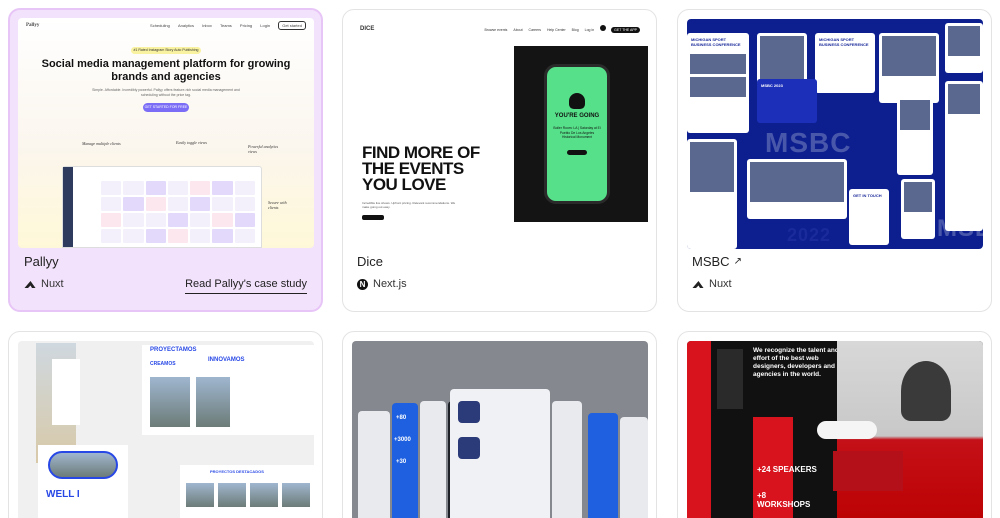  What do you see at coordinates (362, 284) in the screenshot?
I see `nextjs-icon: N` at bounding box center [362, 284].